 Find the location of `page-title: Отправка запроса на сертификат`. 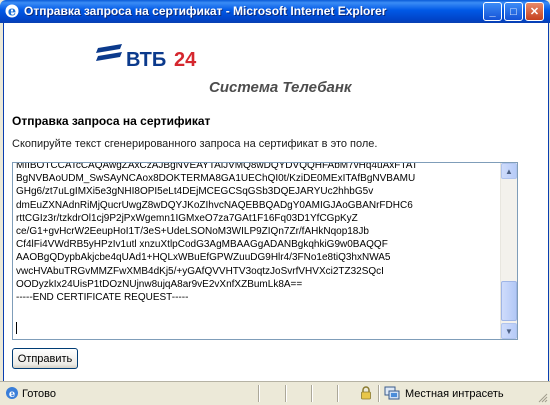

page-title: Отправка запроса на сертификат is located at coordinates (111, 121).